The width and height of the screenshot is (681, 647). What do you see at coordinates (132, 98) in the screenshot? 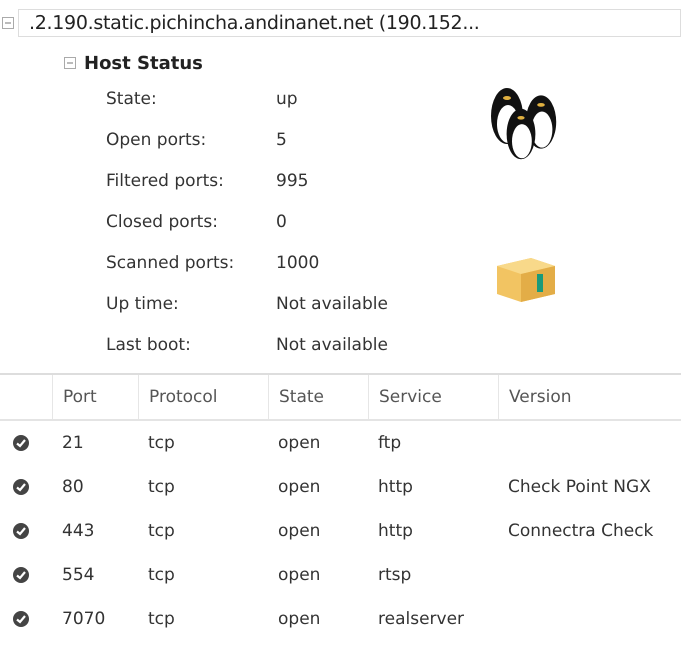
I see `field-label: State:` at bounding box center [132, 98].